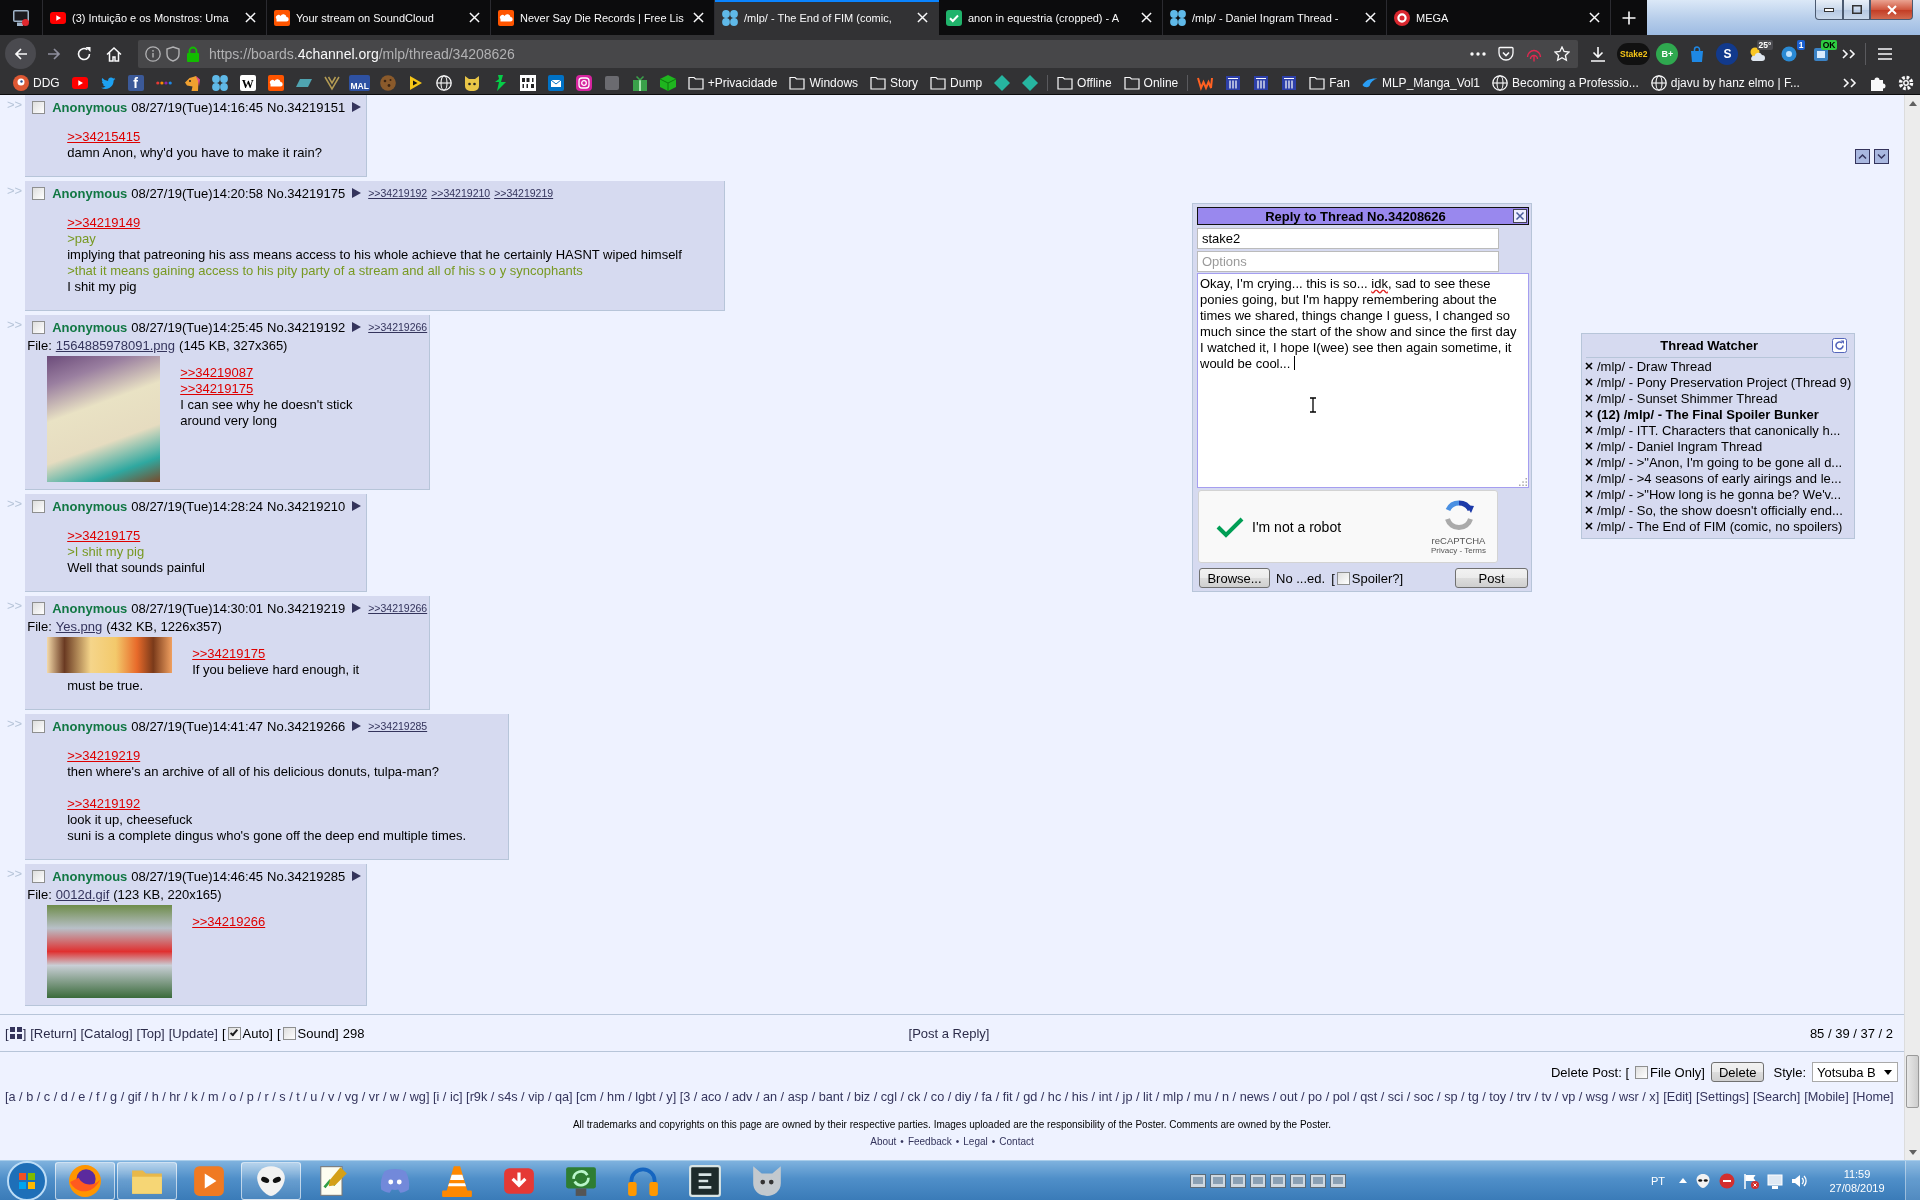  I want to click on nav-link: [Catalog], so click(106, 1033).